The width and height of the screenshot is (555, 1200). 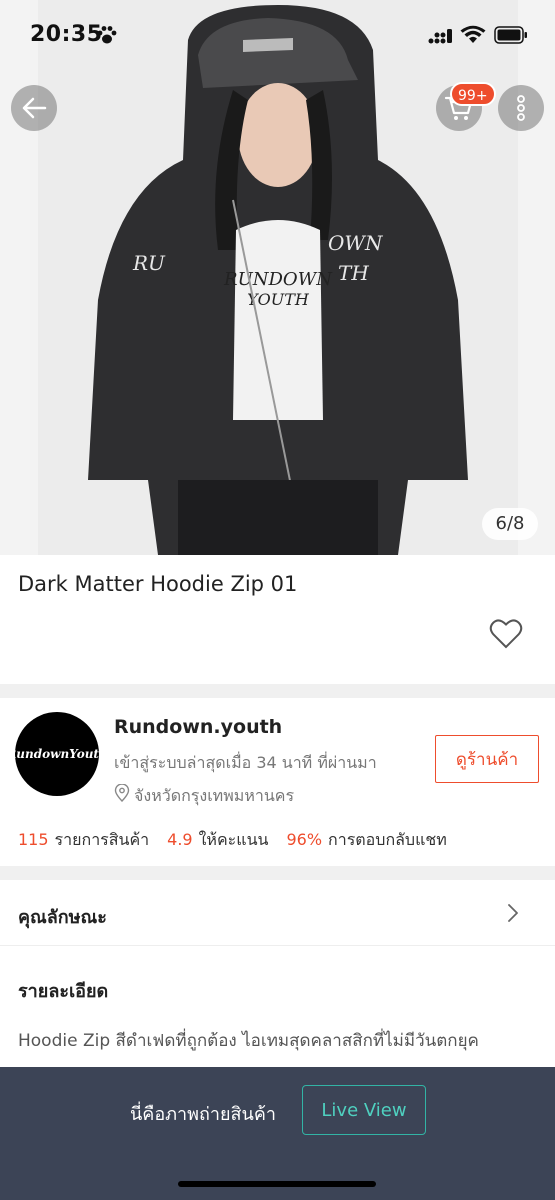 I want to click on svg-text: RU, so click(x=149, y=263).